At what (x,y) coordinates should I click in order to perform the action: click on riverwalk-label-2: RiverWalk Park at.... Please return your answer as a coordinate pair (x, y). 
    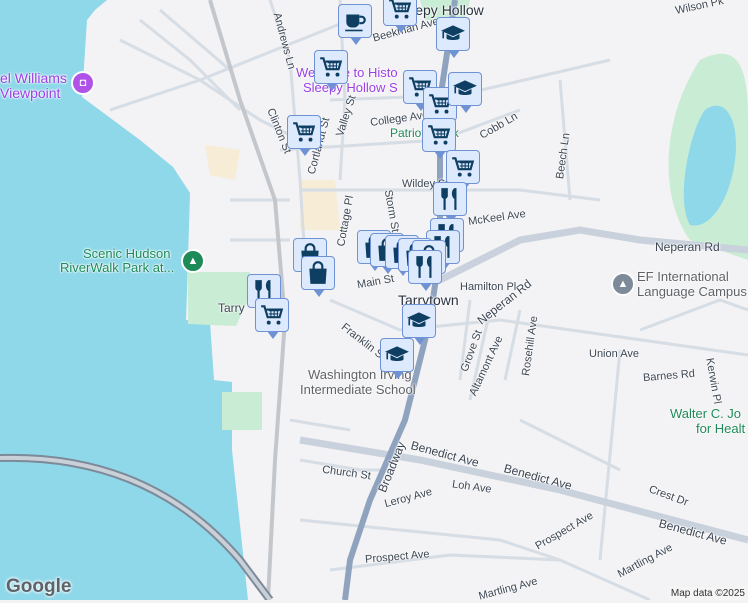
    Looking at the image, I should click on (117, 267).